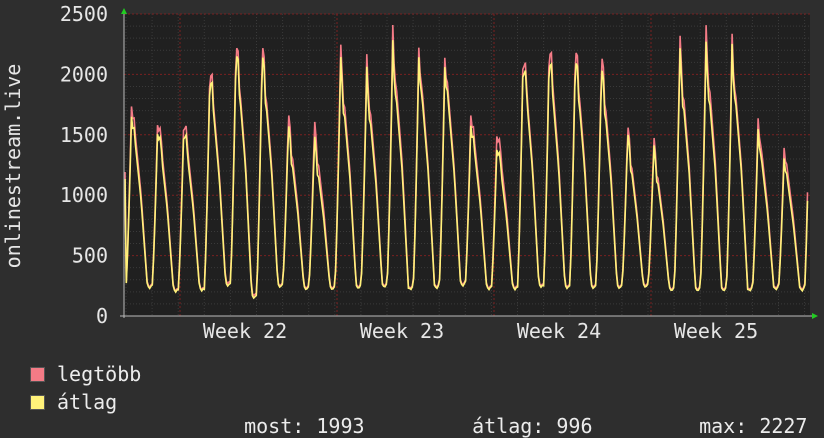 This screenshot has height=438, width=824. I want to click on y-tick-label: 500, so click(90, 256).